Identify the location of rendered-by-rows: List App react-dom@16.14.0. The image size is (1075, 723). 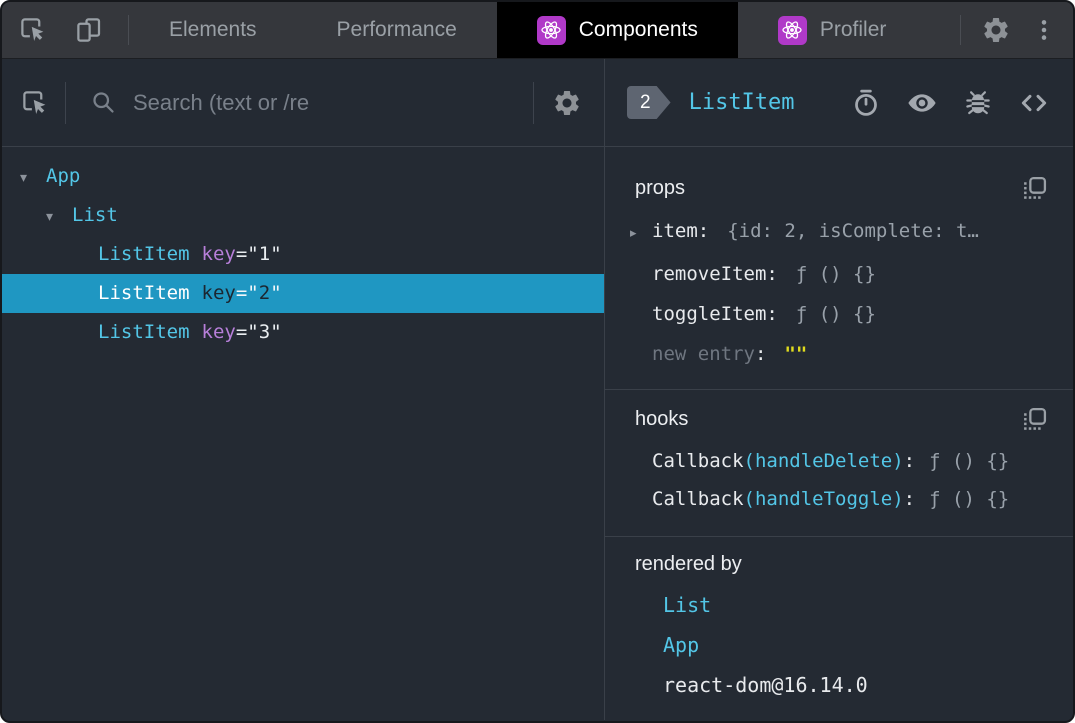
(839, 645).